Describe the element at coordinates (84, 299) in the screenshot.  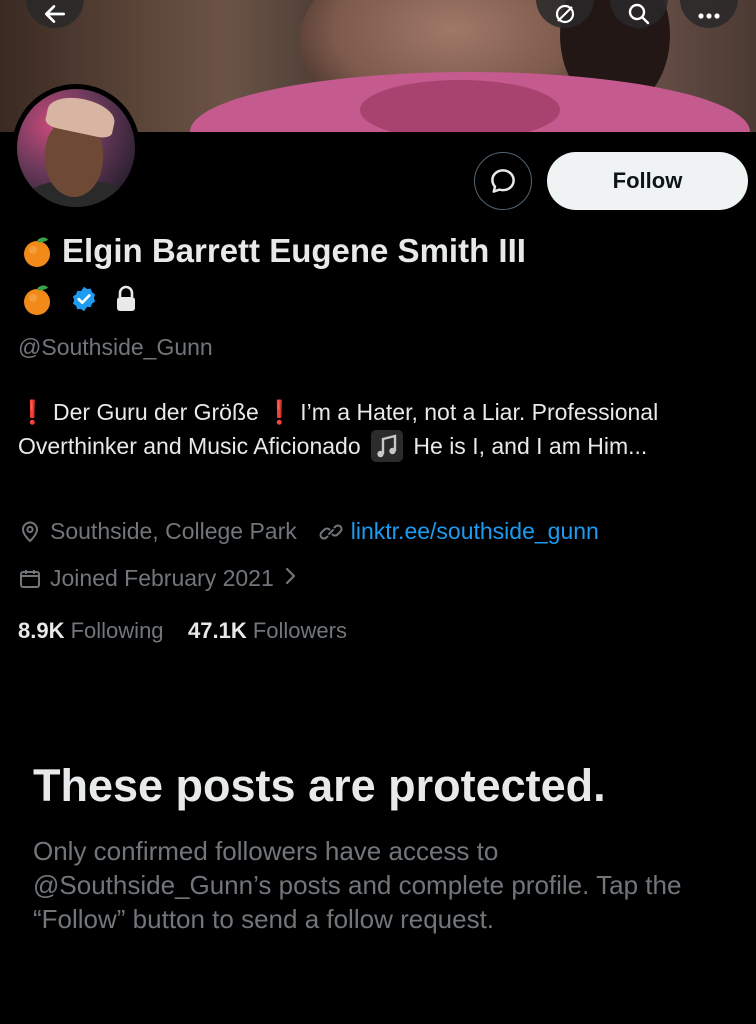
I see `verified-badge-icon` at that location.